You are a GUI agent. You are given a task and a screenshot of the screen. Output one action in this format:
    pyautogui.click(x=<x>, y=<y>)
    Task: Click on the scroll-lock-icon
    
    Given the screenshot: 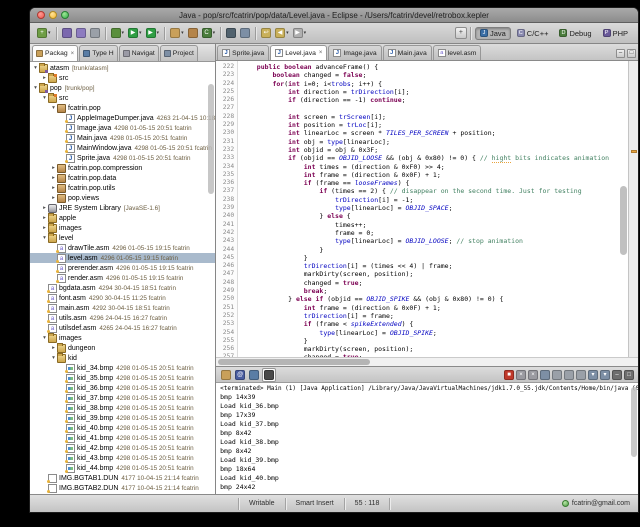 What is the action you would take?
    pyautogui.click(x=557, y=374)
    